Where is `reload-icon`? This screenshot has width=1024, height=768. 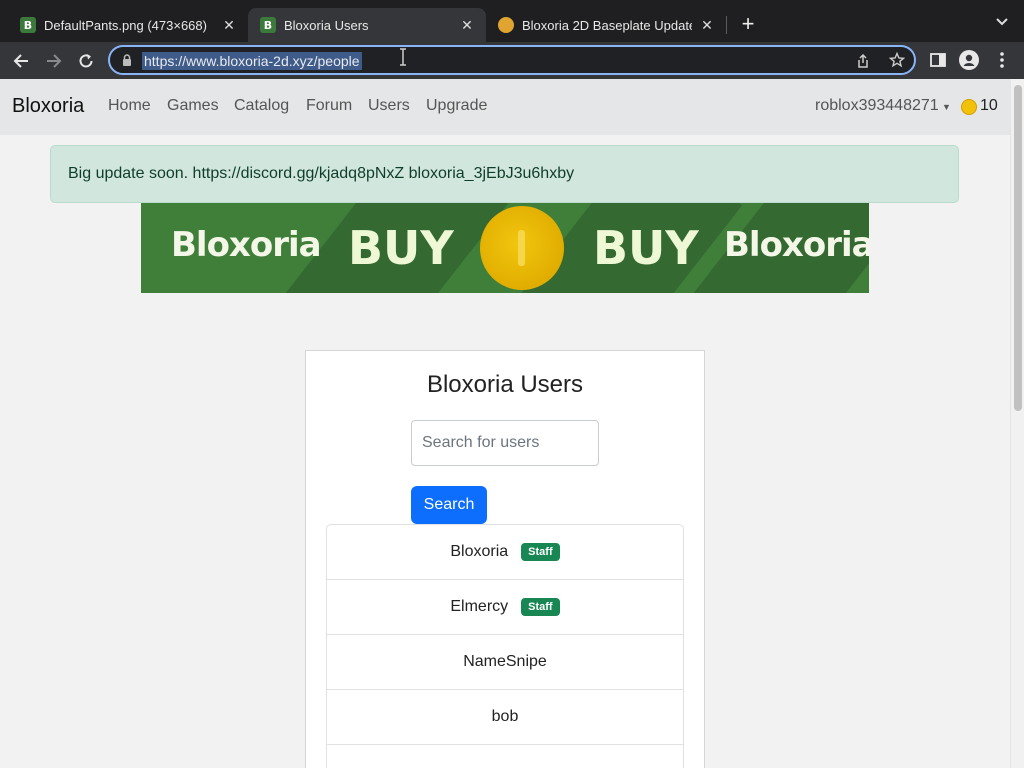
reload-icon is located at coordinates (86, 61).